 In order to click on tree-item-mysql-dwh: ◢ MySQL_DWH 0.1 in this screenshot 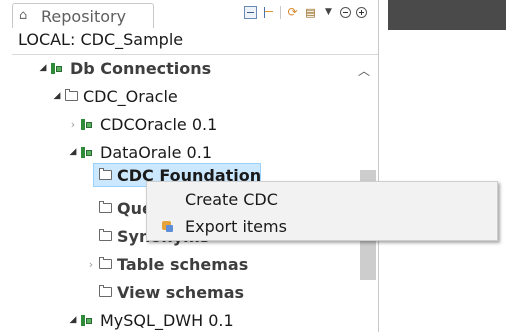, I will do `click(151, 320)`.